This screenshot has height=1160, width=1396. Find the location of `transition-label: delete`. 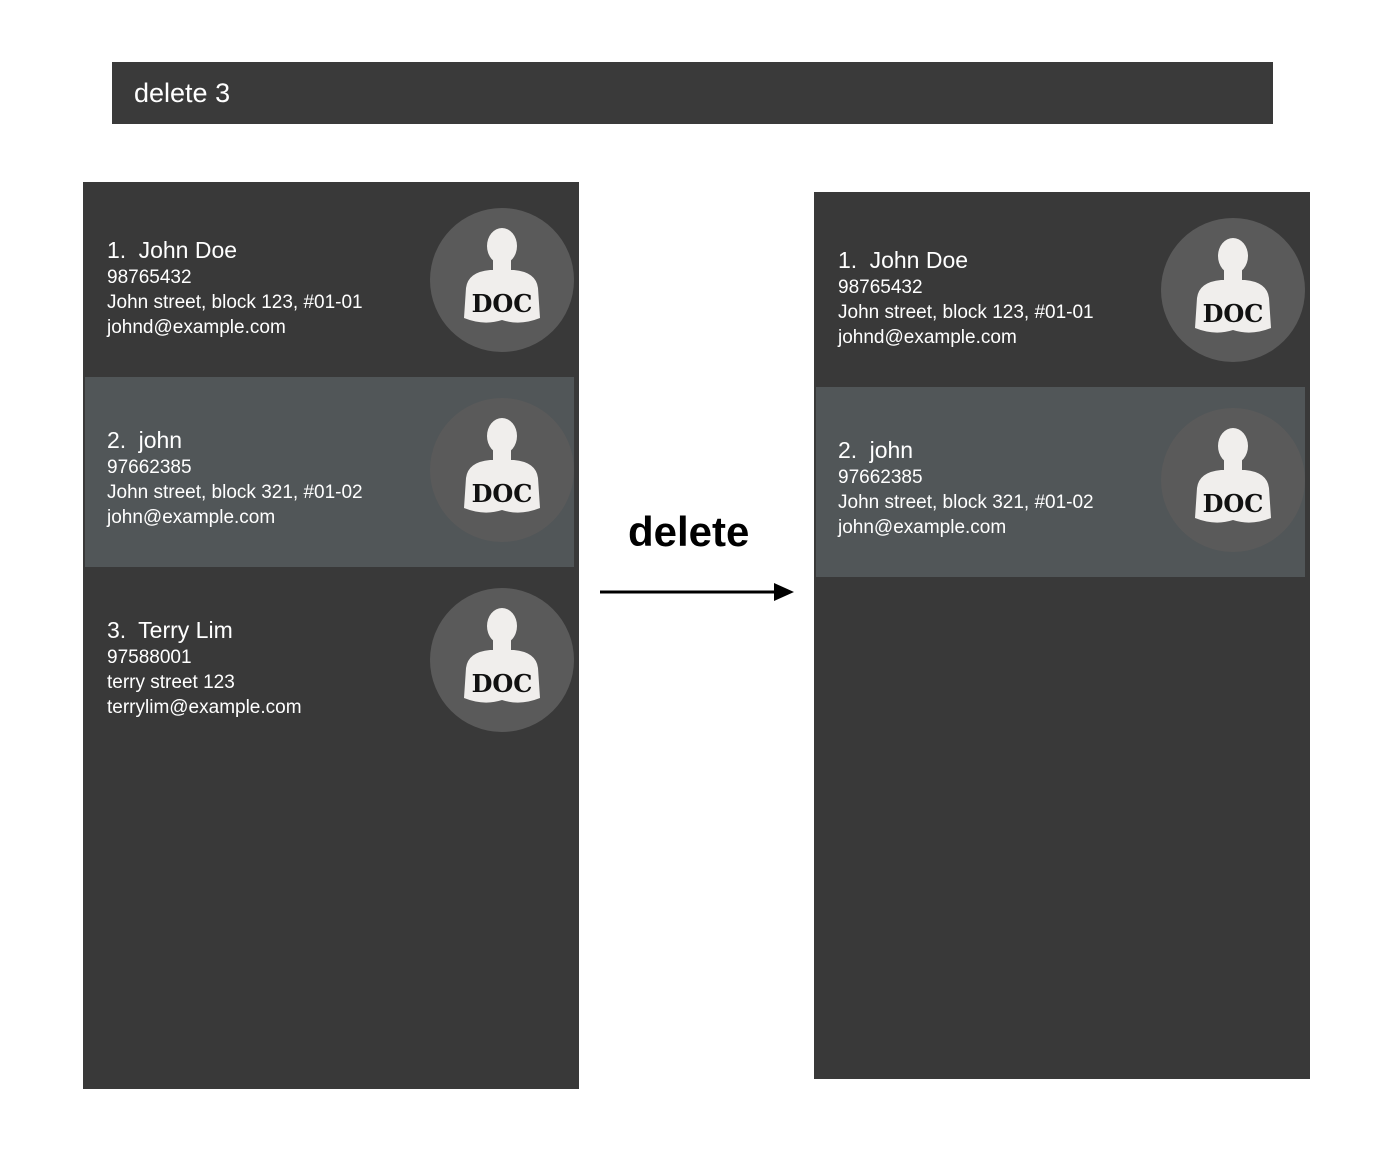

transition-label: delete is located at coordinates (689, 531).